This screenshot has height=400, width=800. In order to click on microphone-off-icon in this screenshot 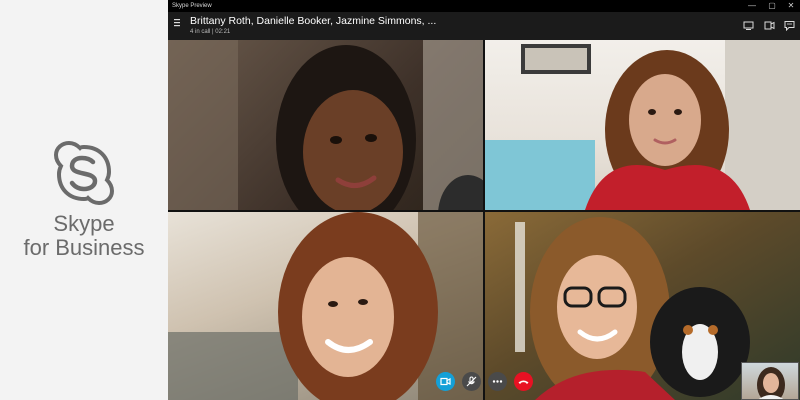, I will do `click(471, 381)`.